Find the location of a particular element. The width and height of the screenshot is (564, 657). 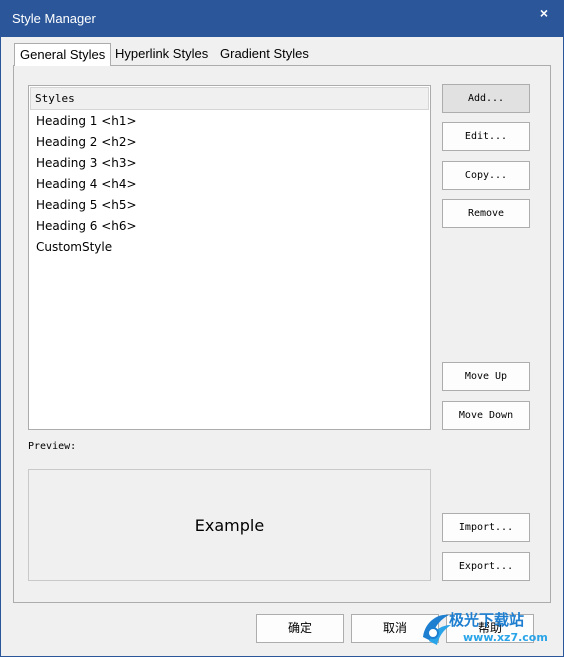

list-item: Heading 6 <h6> is located at coordinates (86, 226).